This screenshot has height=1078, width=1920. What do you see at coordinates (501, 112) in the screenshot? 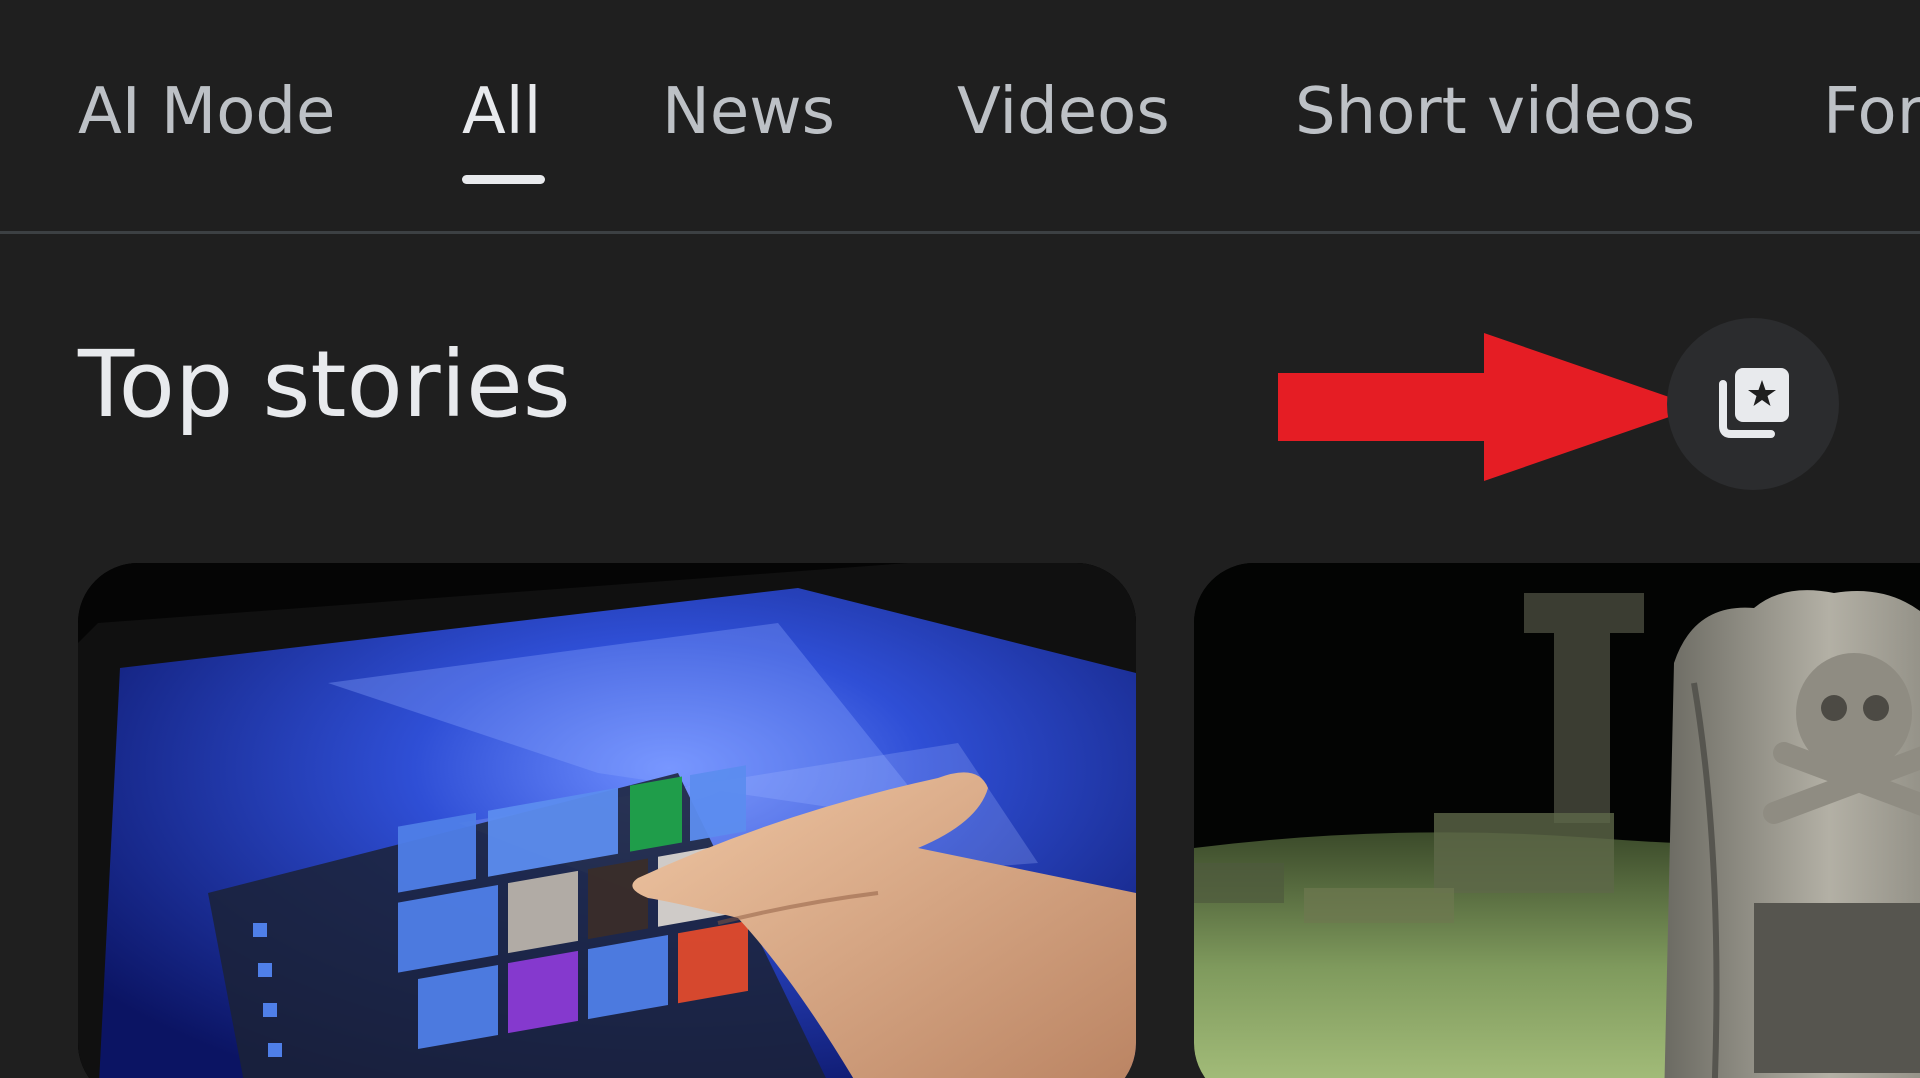
I see `tab-all: All` at bounding box center [501, 112].